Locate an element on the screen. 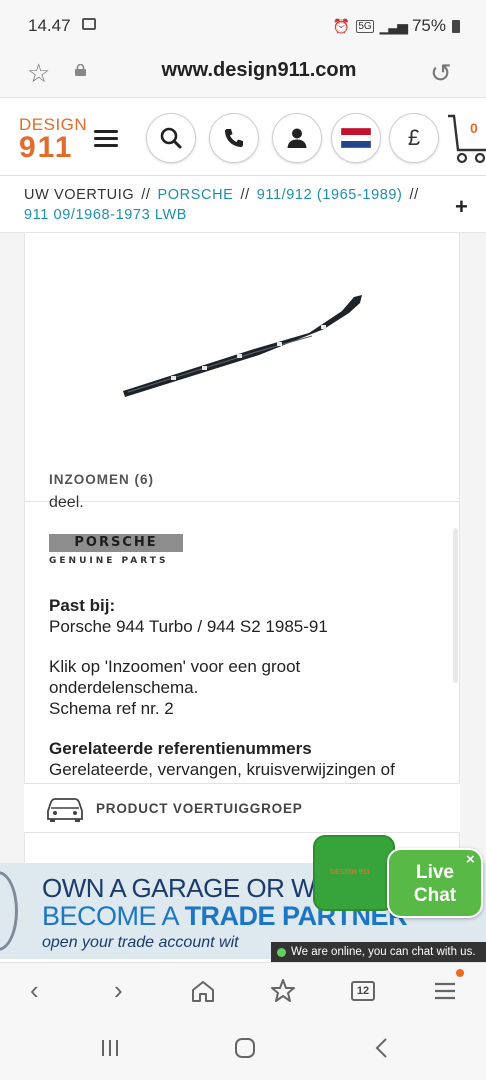 This screenshot has width=486, height=1080. tab-count: 12 is located at coordinates (363, 991).